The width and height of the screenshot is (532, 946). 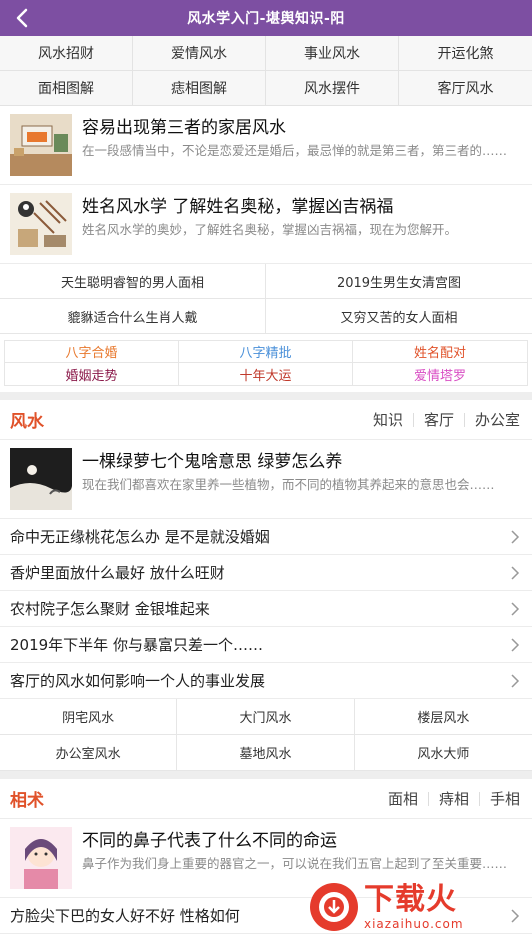 What do you see at coordinates (117, 573) in the screenshot?
I see `list-item-title: 香炉里面放什么最好 放什么旺财` at bounding box center [117, 573].